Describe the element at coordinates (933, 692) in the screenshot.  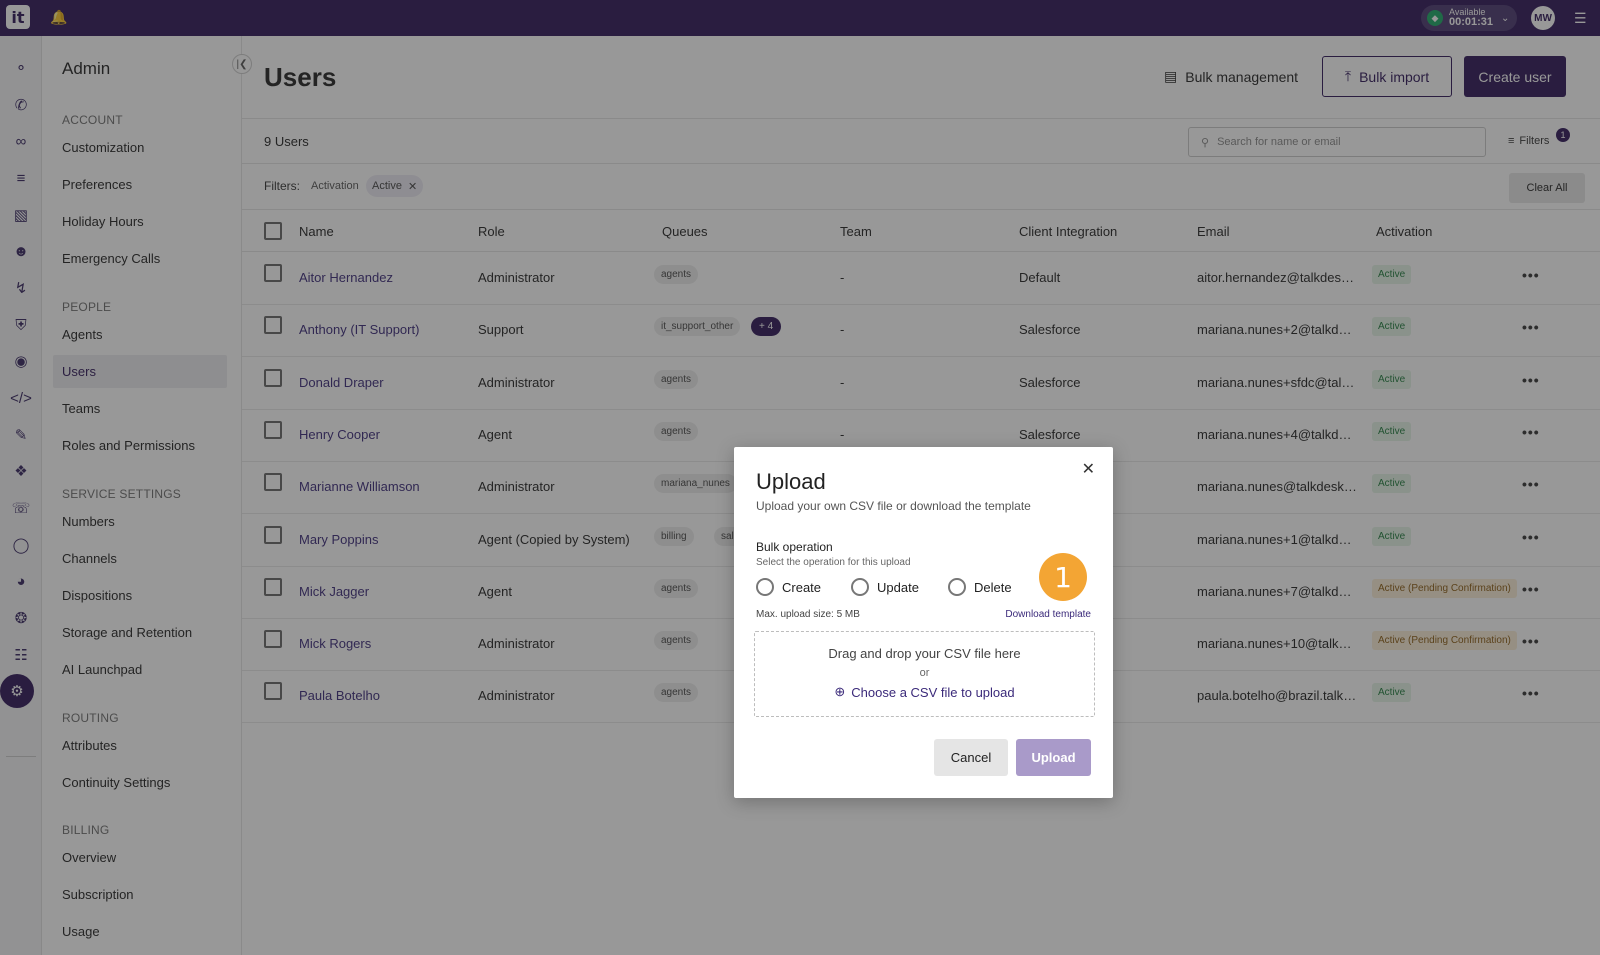
I see `choose-file-label: Choose a CSV file to upload` at that location.